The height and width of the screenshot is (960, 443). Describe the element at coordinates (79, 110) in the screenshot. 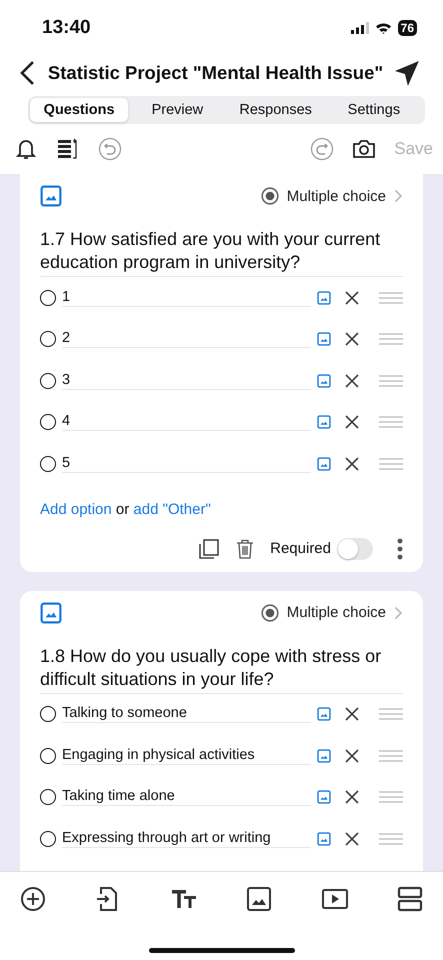

I see `tab: Questions` at that location.